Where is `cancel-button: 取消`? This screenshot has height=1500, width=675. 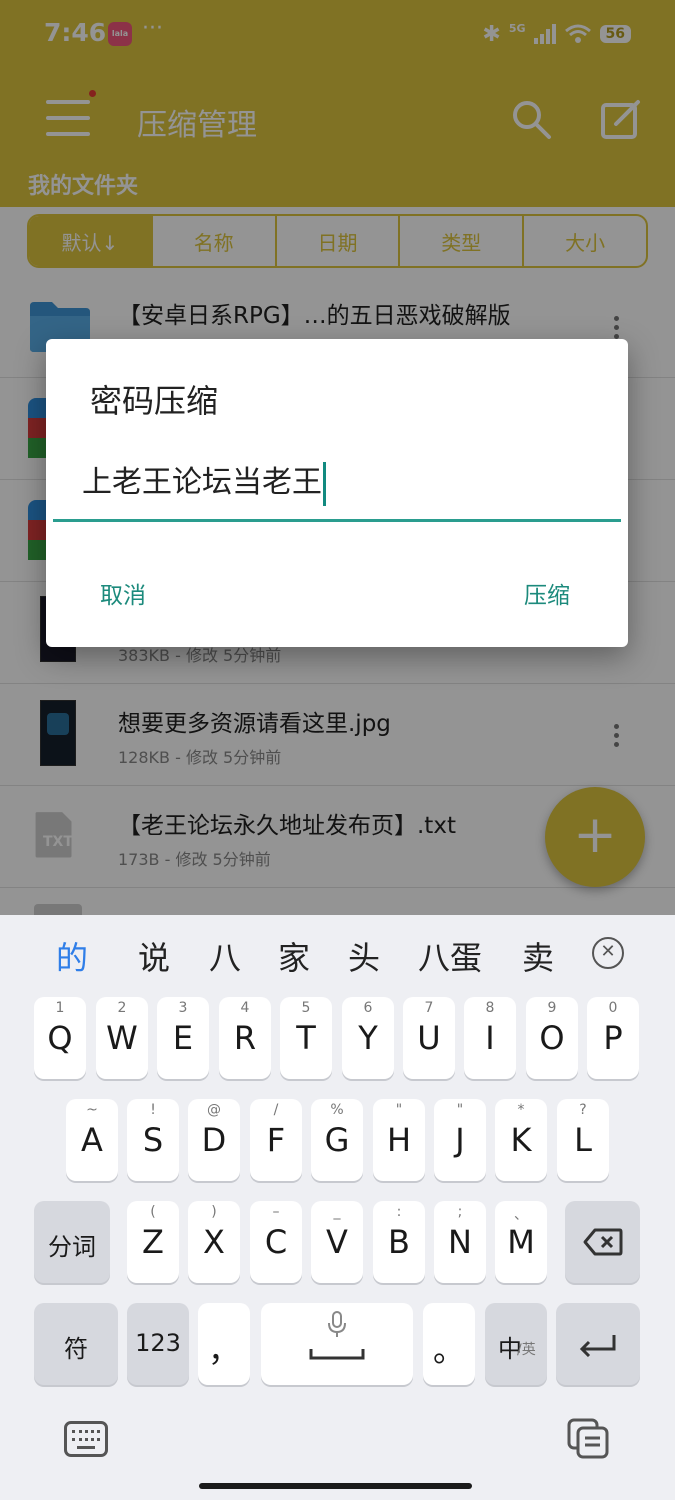 cancel-button: 取消 is located at coordinates (123, 593).